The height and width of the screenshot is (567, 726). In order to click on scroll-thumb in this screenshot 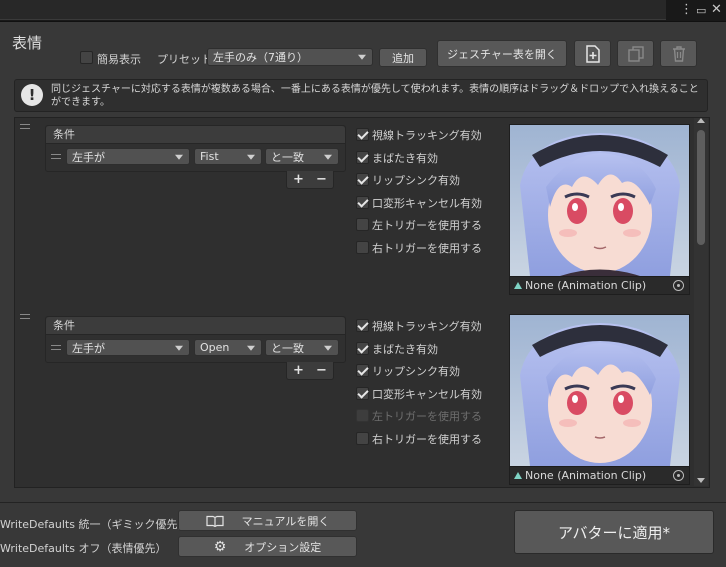, I will do `click(701, 187)`.